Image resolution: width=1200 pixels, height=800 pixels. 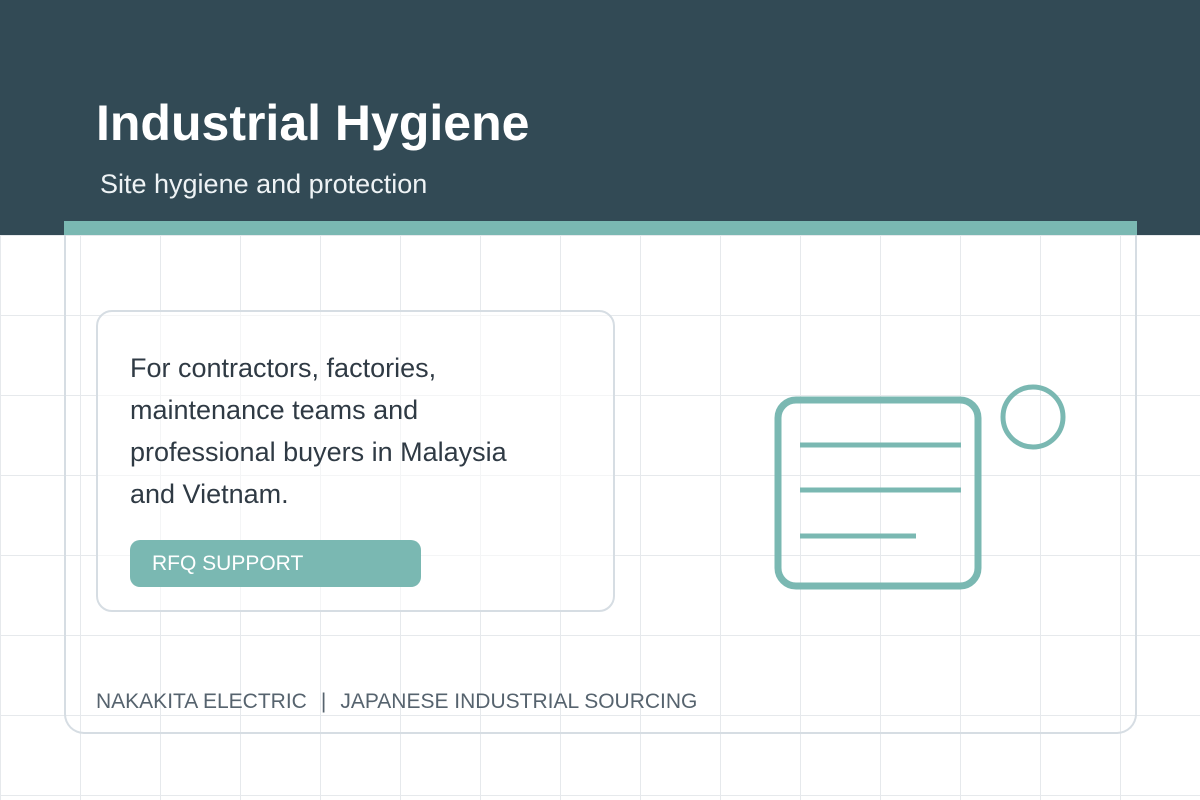 I want to click on page-subtitle: Site hygiene and protection, so click(x=264, y=184).